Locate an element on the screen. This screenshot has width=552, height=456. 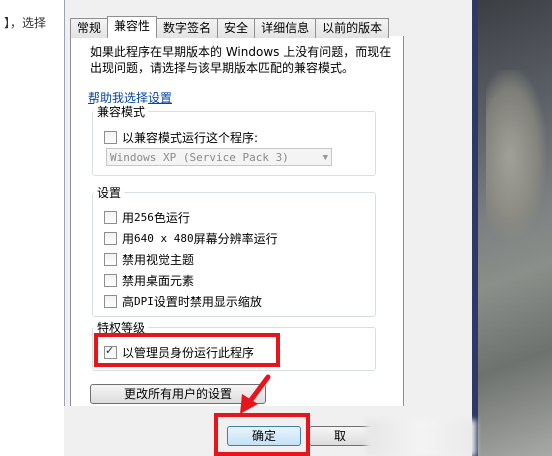
setting-label-mono: 640 x 480 is located at coordinates (164, 238).